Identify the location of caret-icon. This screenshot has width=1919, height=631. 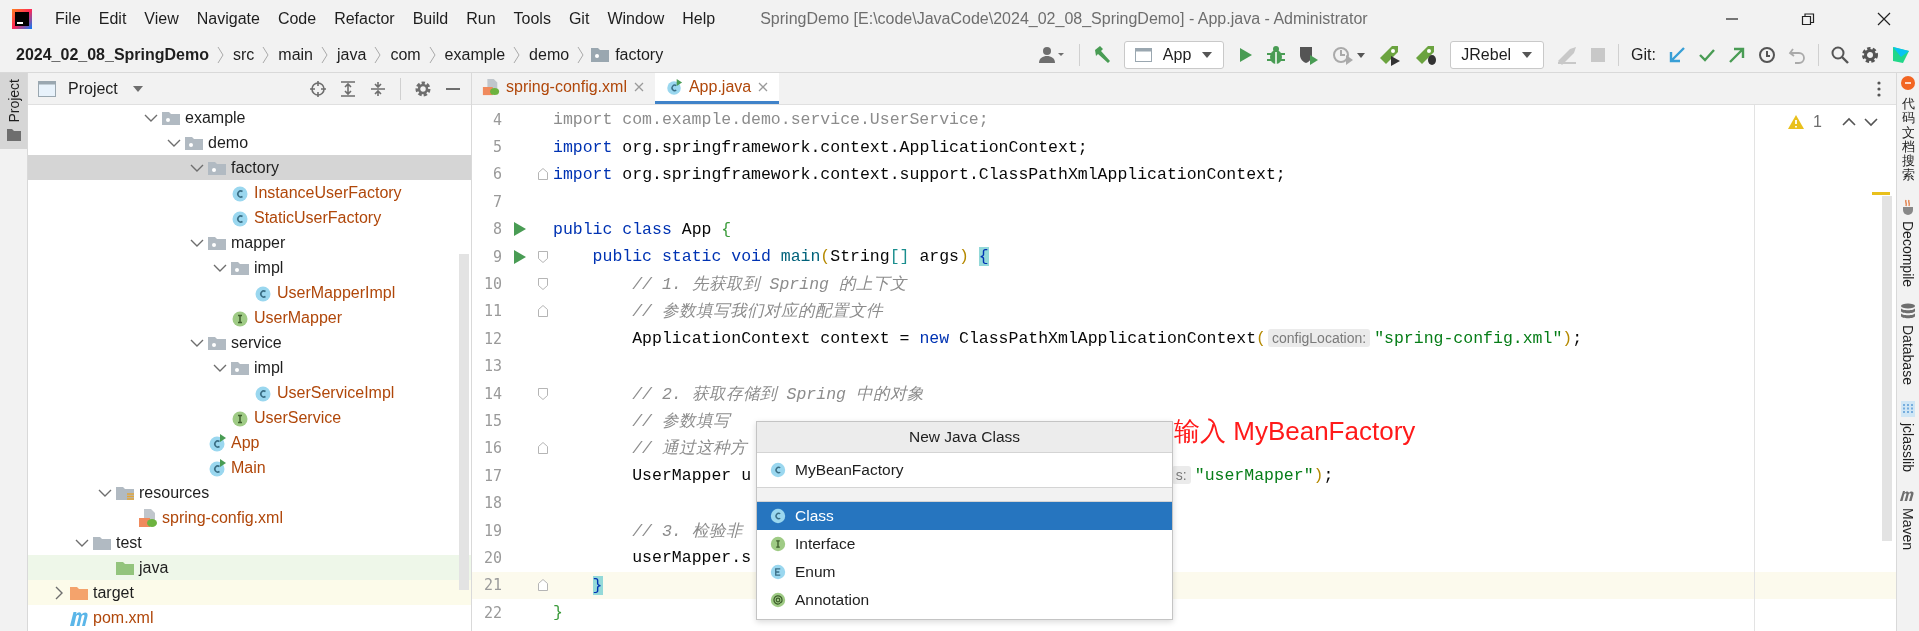
(137, 88).